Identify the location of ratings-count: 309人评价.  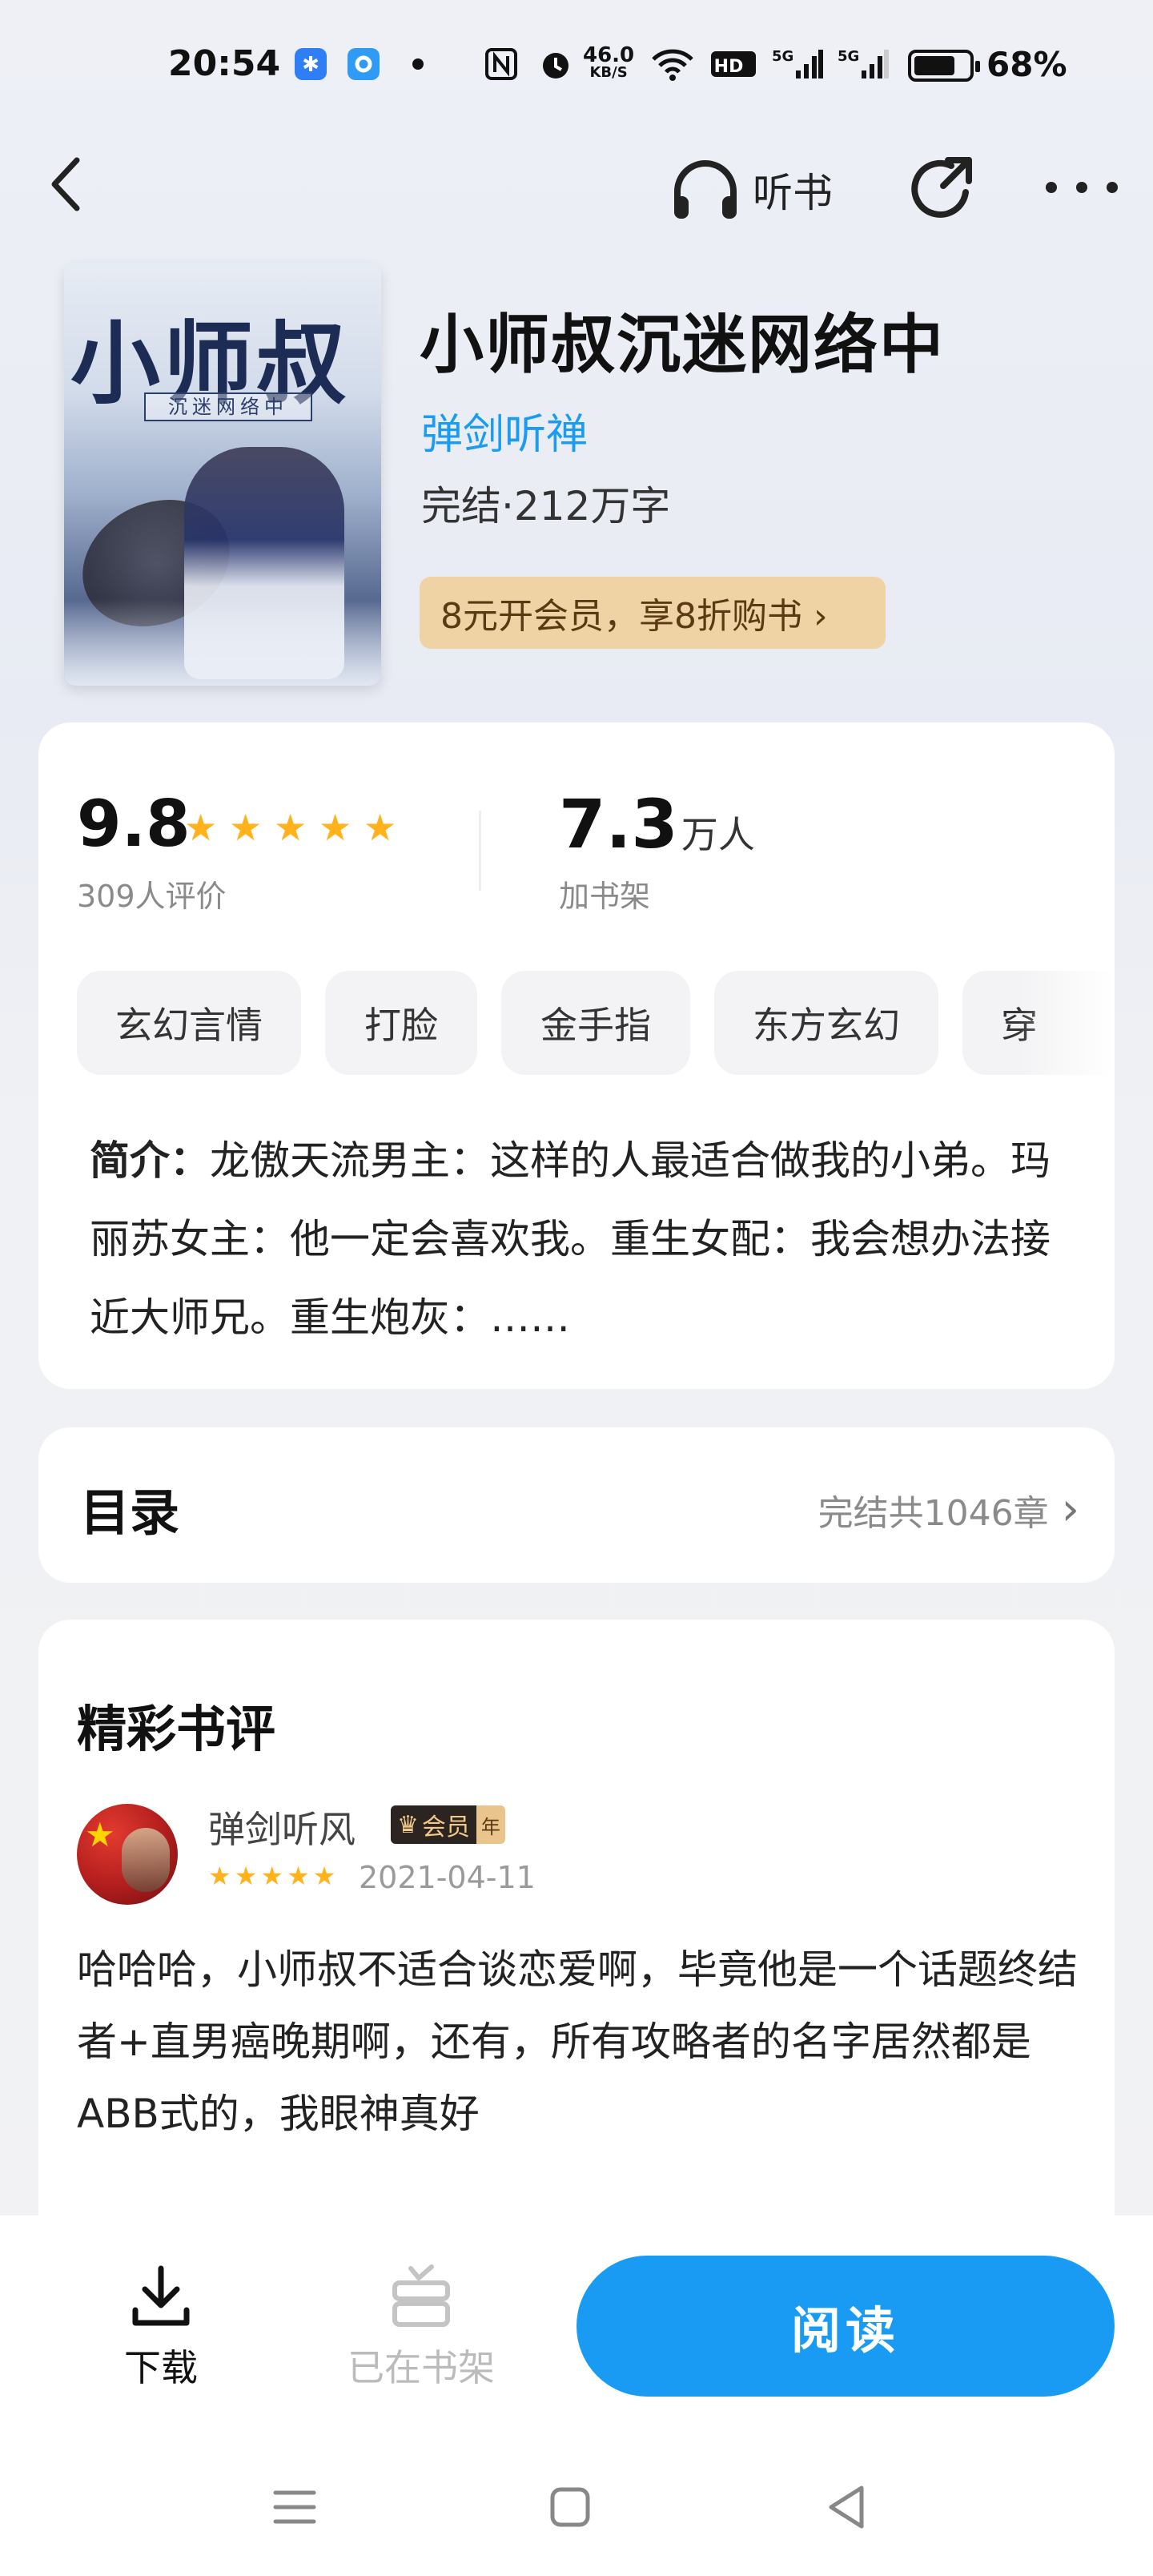
(152, 894).